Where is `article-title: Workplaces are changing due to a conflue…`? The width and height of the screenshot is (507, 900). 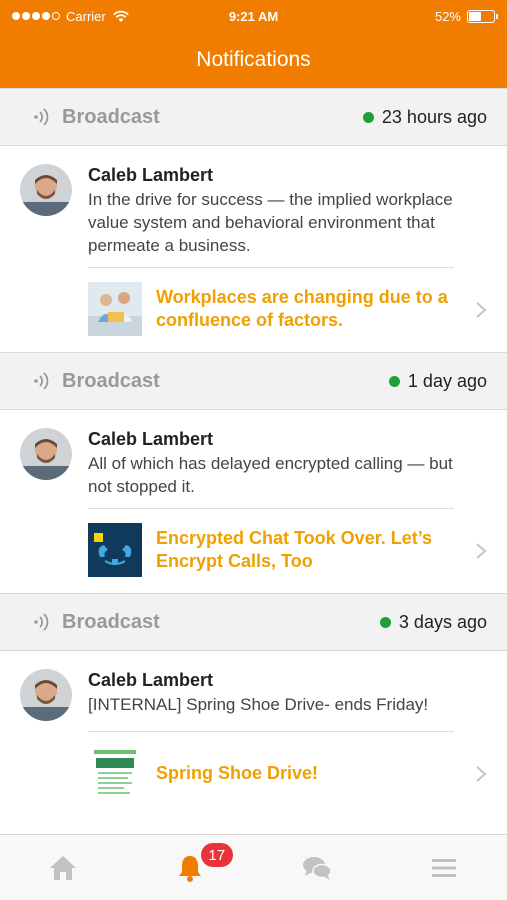
article-title: Workplaces are changing due to a conflue… is located at coordinates (302, 308).